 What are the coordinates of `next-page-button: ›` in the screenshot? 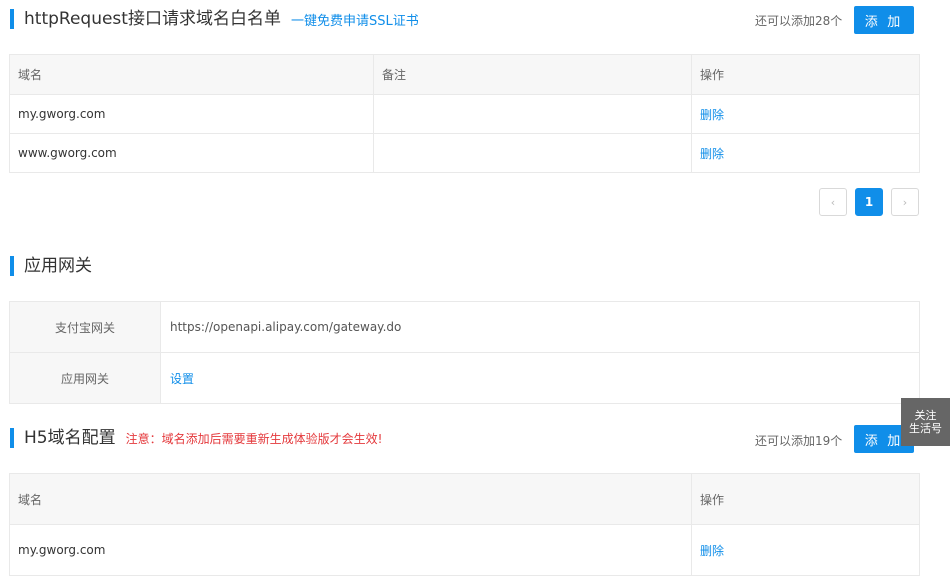 It's located at (905, 202).